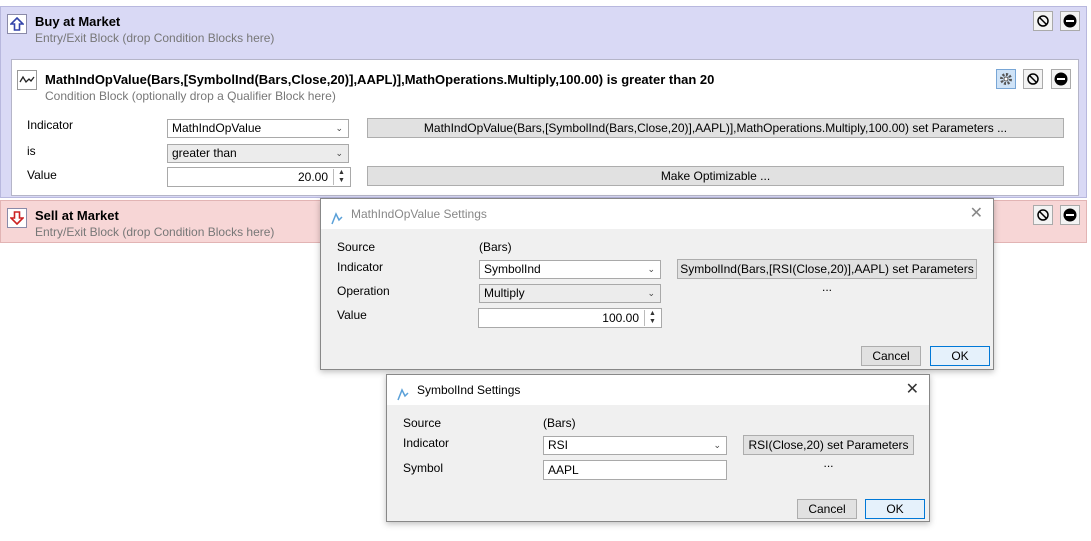  What do you see at coordinates (312, 177) in the screenshot?
I see `value-stepper-value: 20.00` at bounding box center [312, 177].